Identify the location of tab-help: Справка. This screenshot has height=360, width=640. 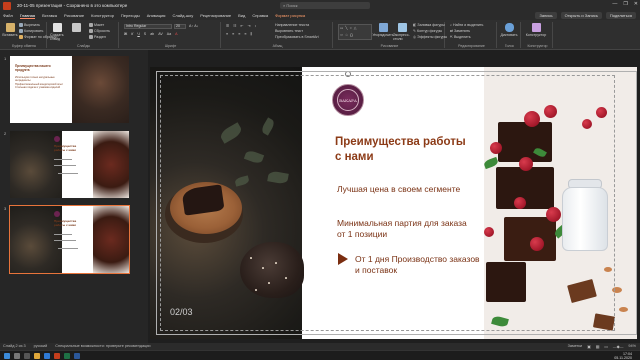
(260, 15).